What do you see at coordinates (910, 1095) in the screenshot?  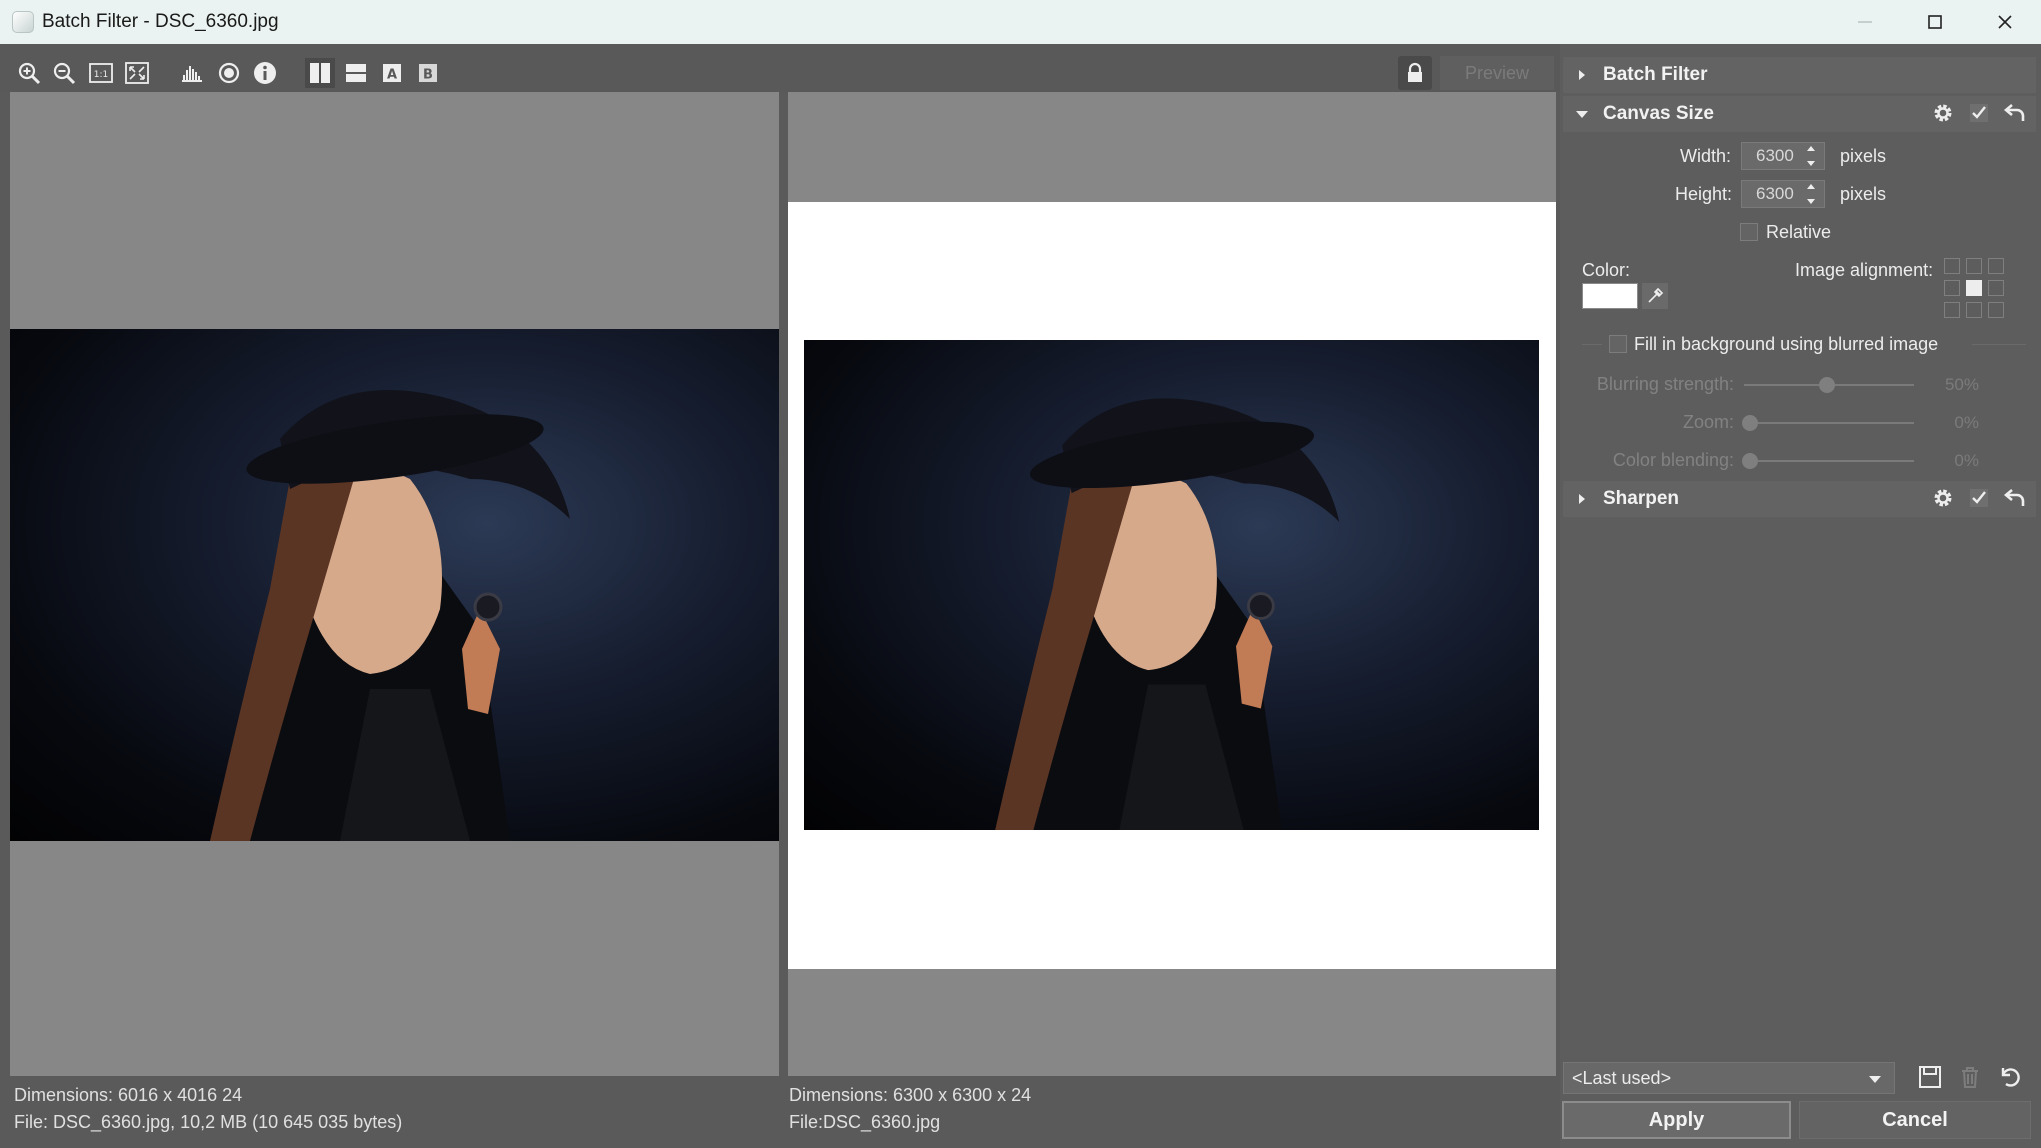 I see `preview-dimensions: Dimensions: 6300 x 6300 x 24` at bounding box center [910, 1095].